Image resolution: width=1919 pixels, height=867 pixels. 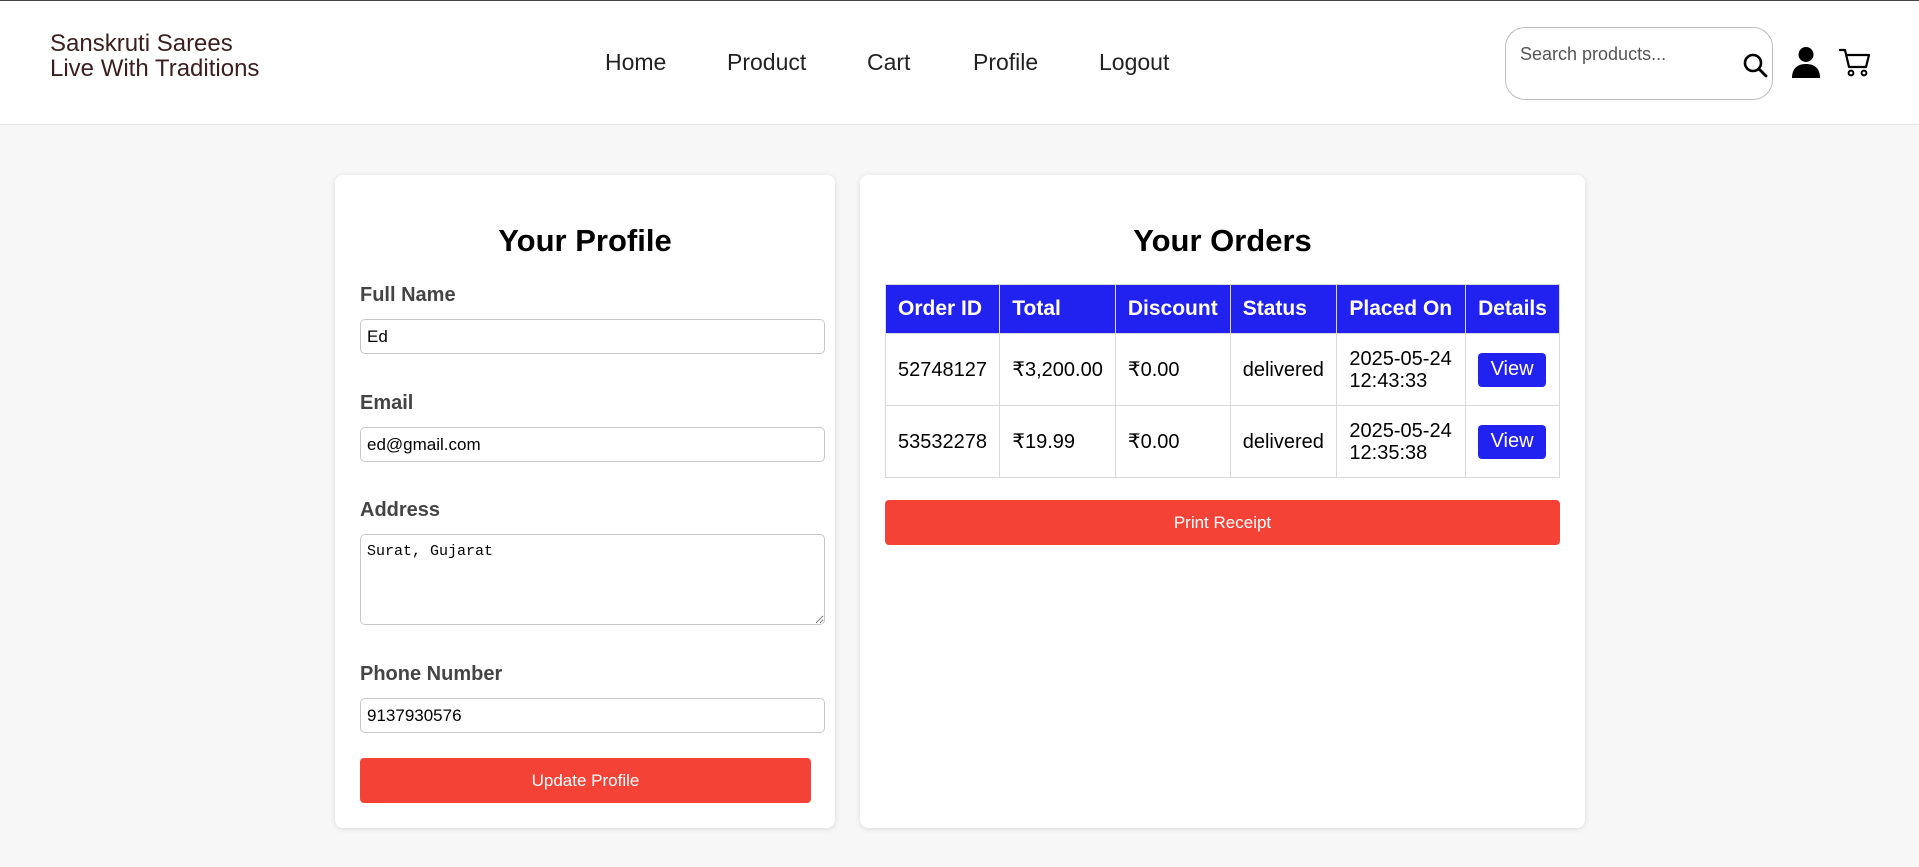 What do you see at coordinates (1222, 522) in the screenshot?
I see `print-receipt-button: Print Receipt` at bounding box center [1222, 522].